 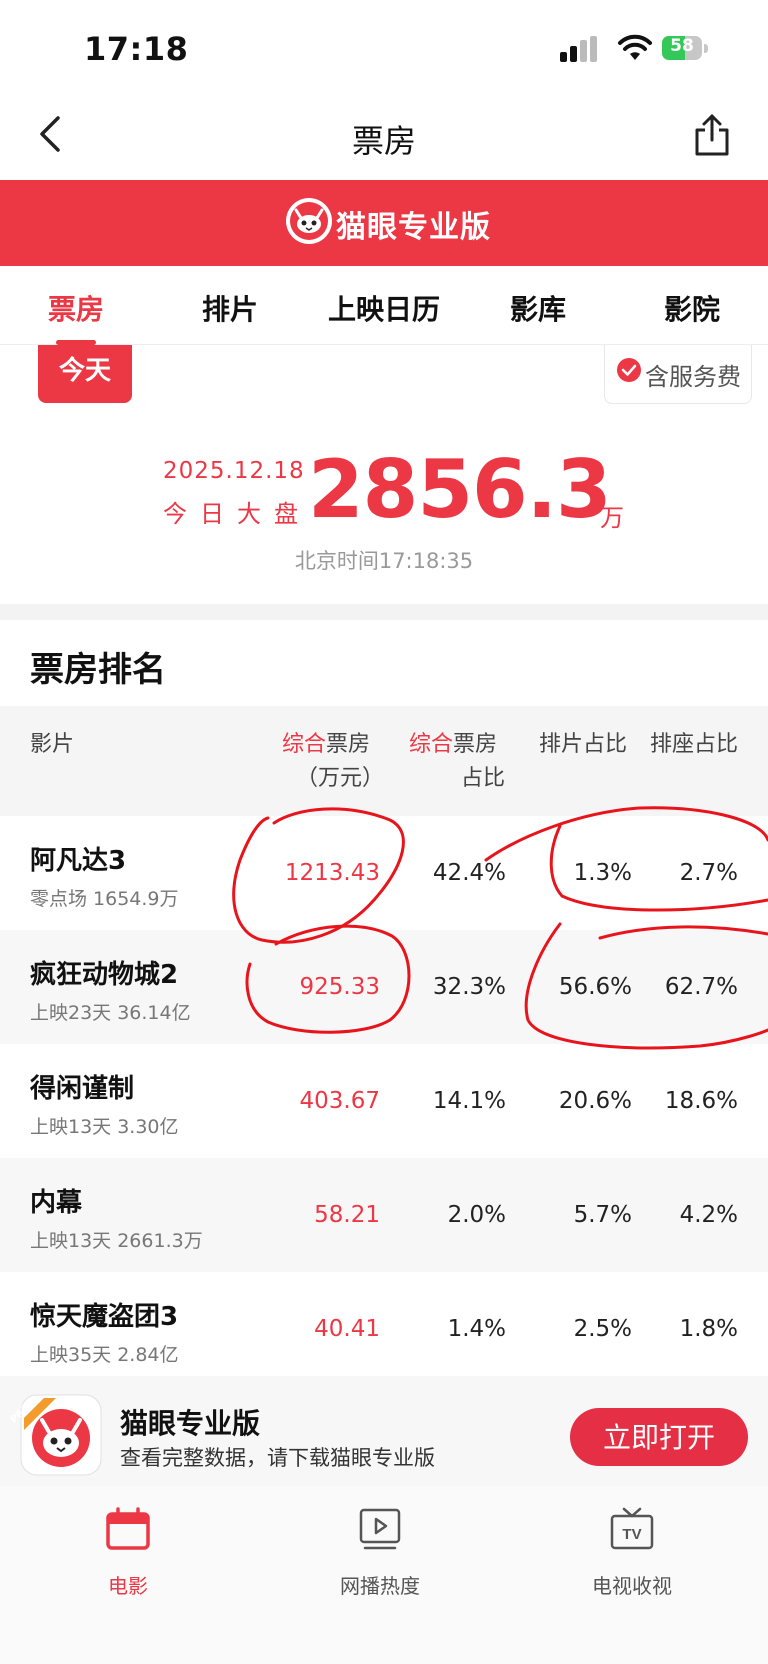 What do you see at coordinates (78, 861) in the screenshot?
I see `film-name: 阿凡达3` at bounding box center [78, 861].